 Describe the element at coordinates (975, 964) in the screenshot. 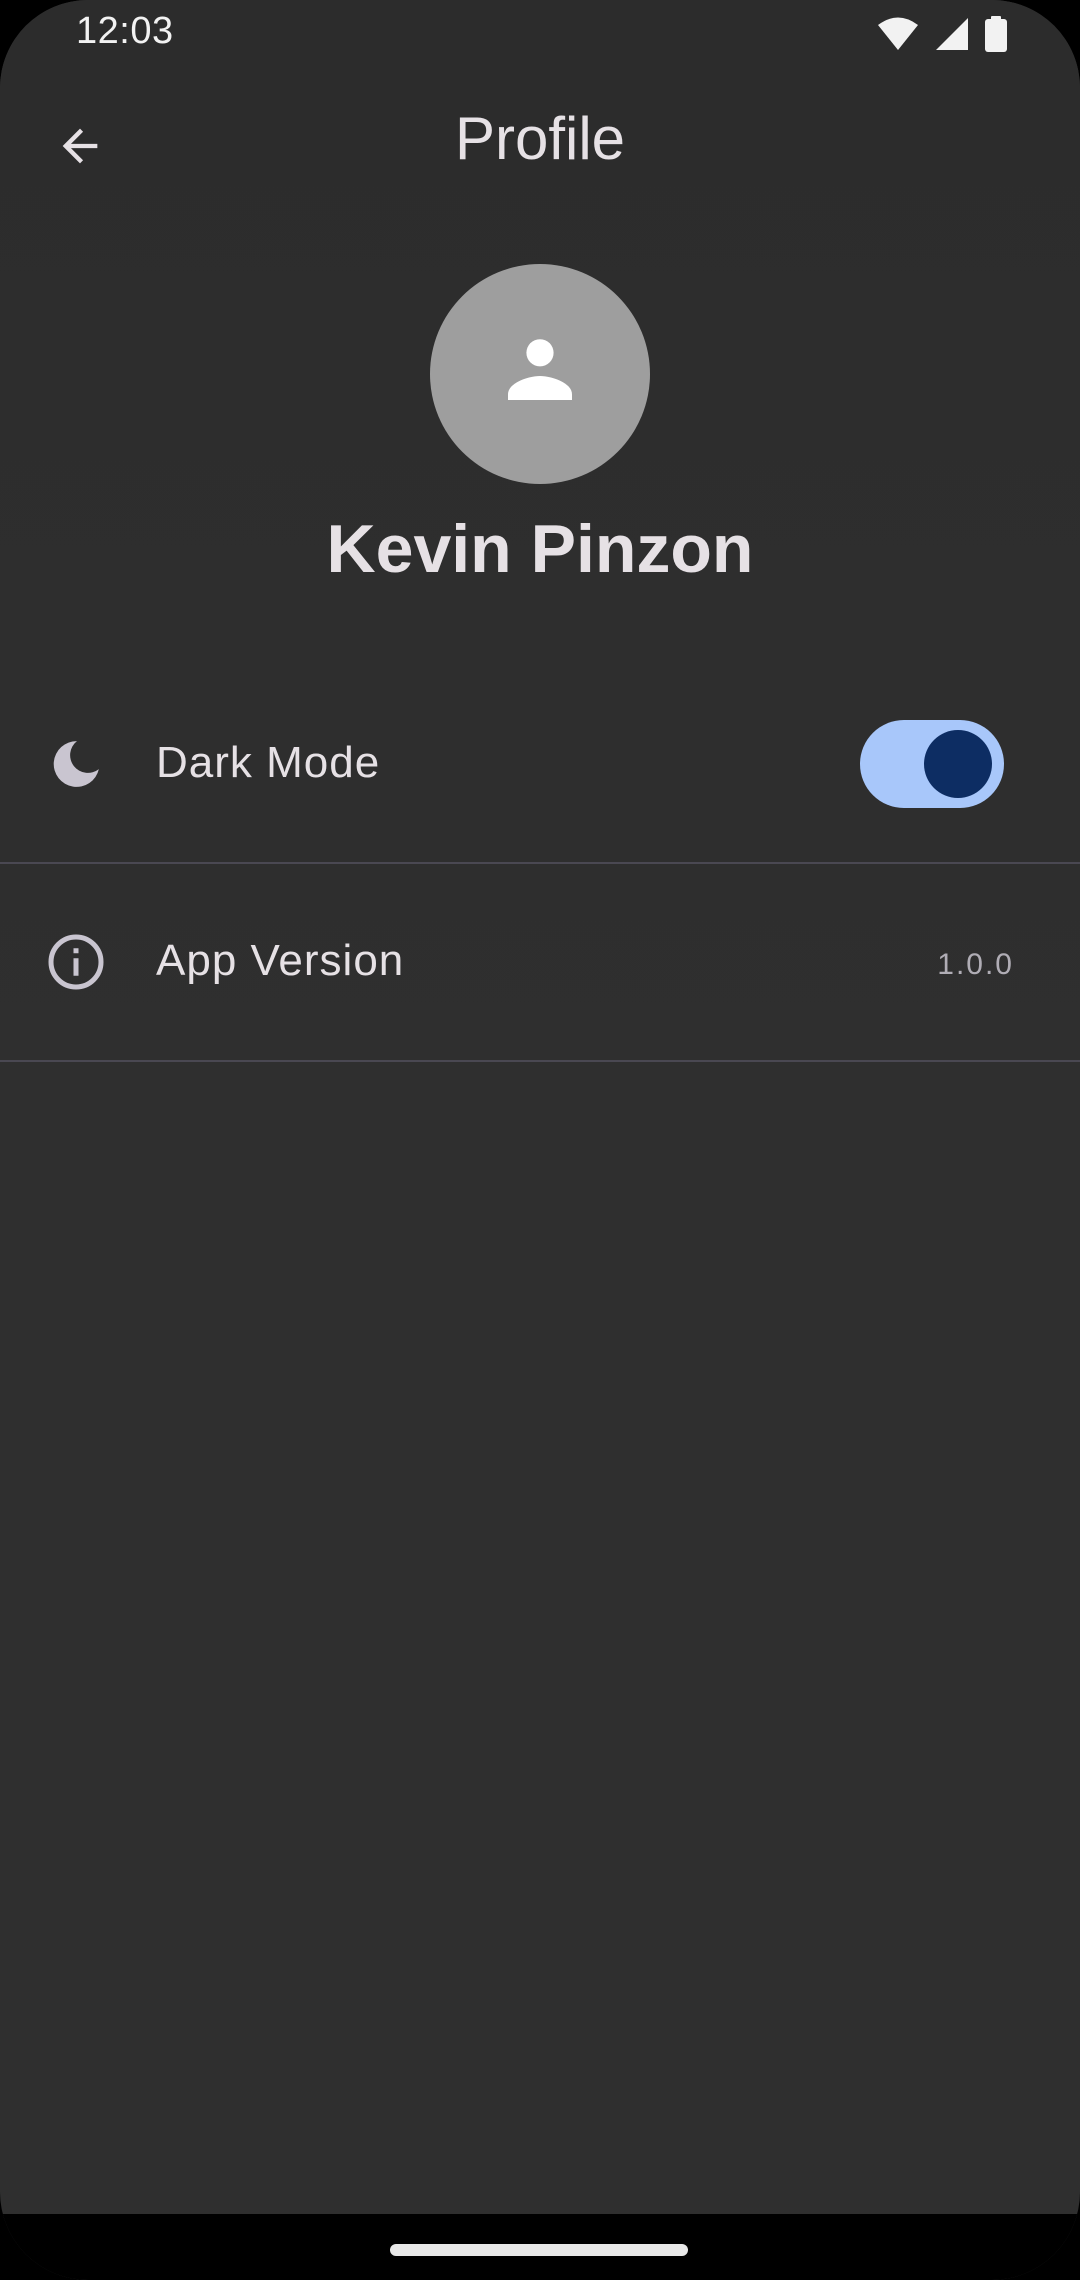

I see `app-version-value: 1.0.0` at that location.